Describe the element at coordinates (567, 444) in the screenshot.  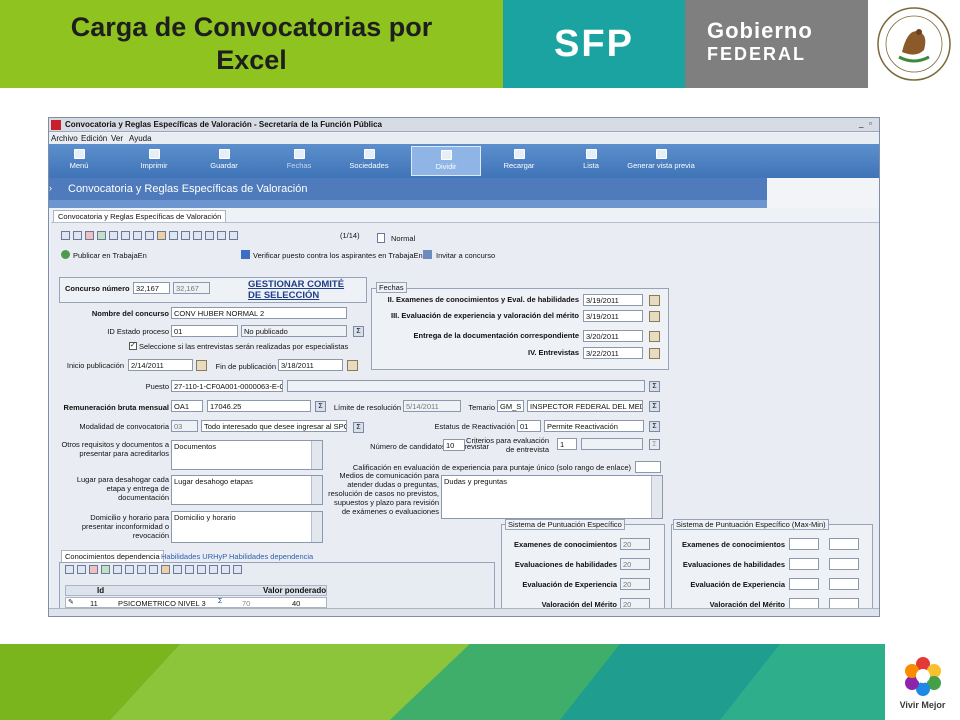
I see `criterios-input: 1` at that location.